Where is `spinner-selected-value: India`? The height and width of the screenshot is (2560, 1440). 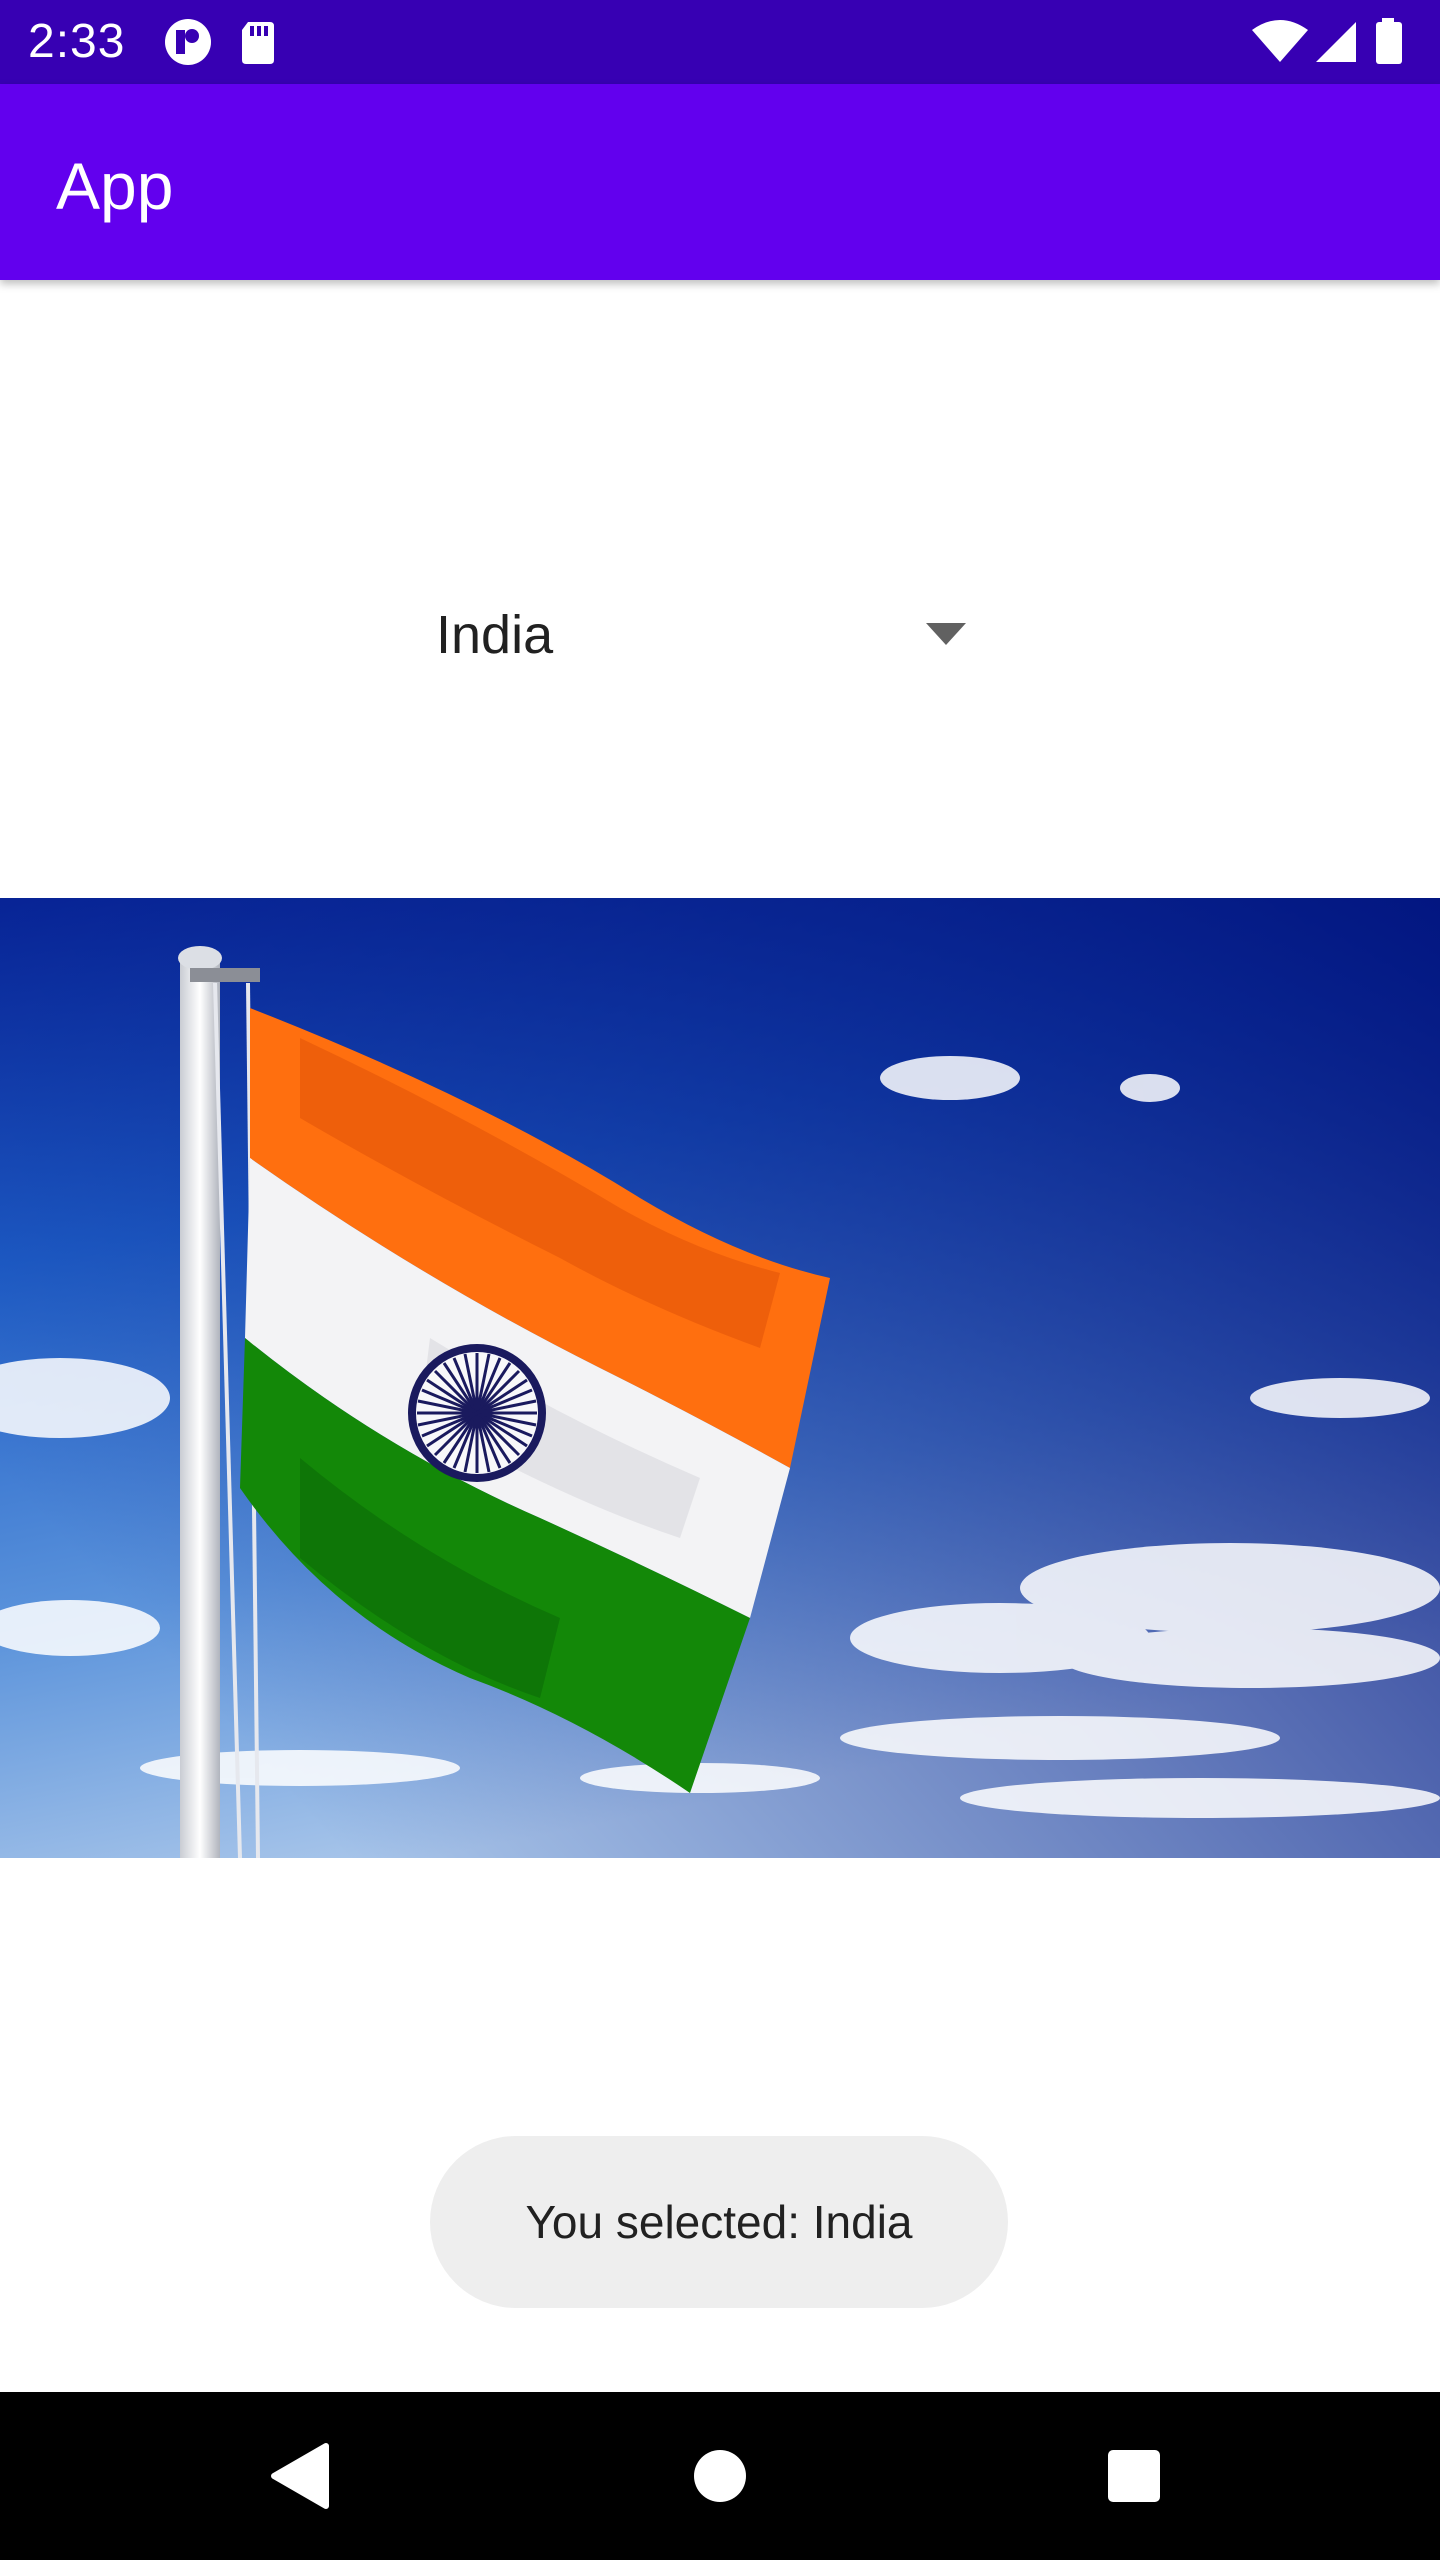 spinner-selected-value: India is located at coordinates (495, 635).